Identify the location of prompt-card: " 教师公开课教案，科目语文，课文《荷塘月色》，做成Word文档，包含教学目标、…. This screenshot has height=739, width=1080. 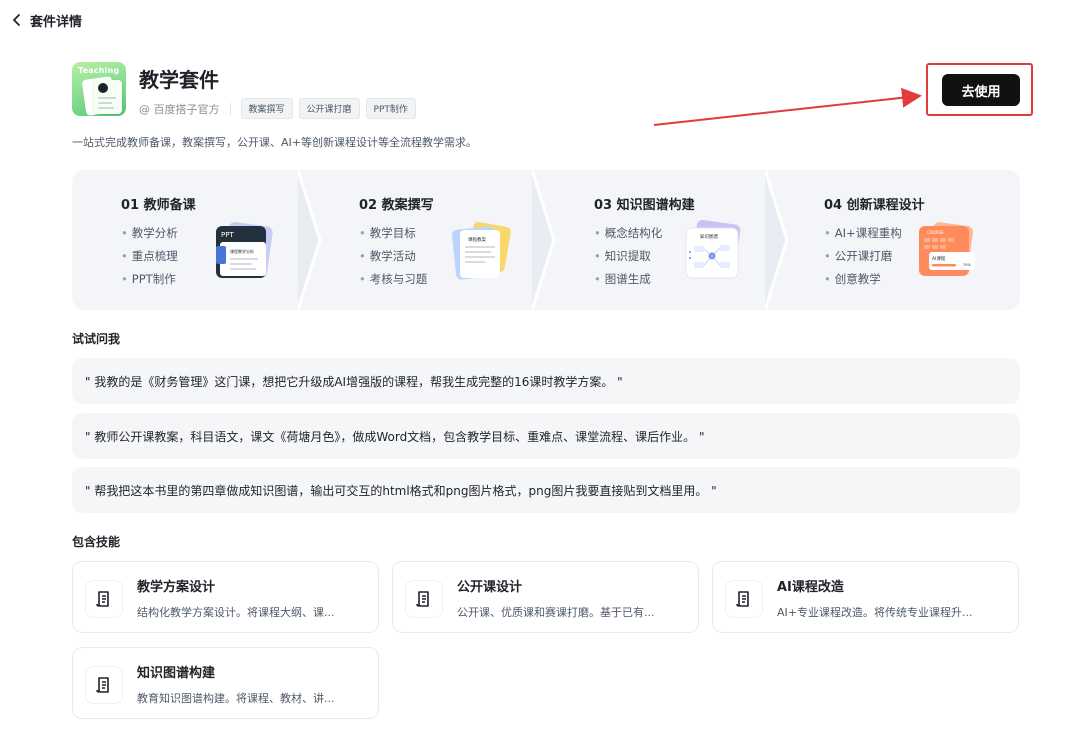
(546, 436).